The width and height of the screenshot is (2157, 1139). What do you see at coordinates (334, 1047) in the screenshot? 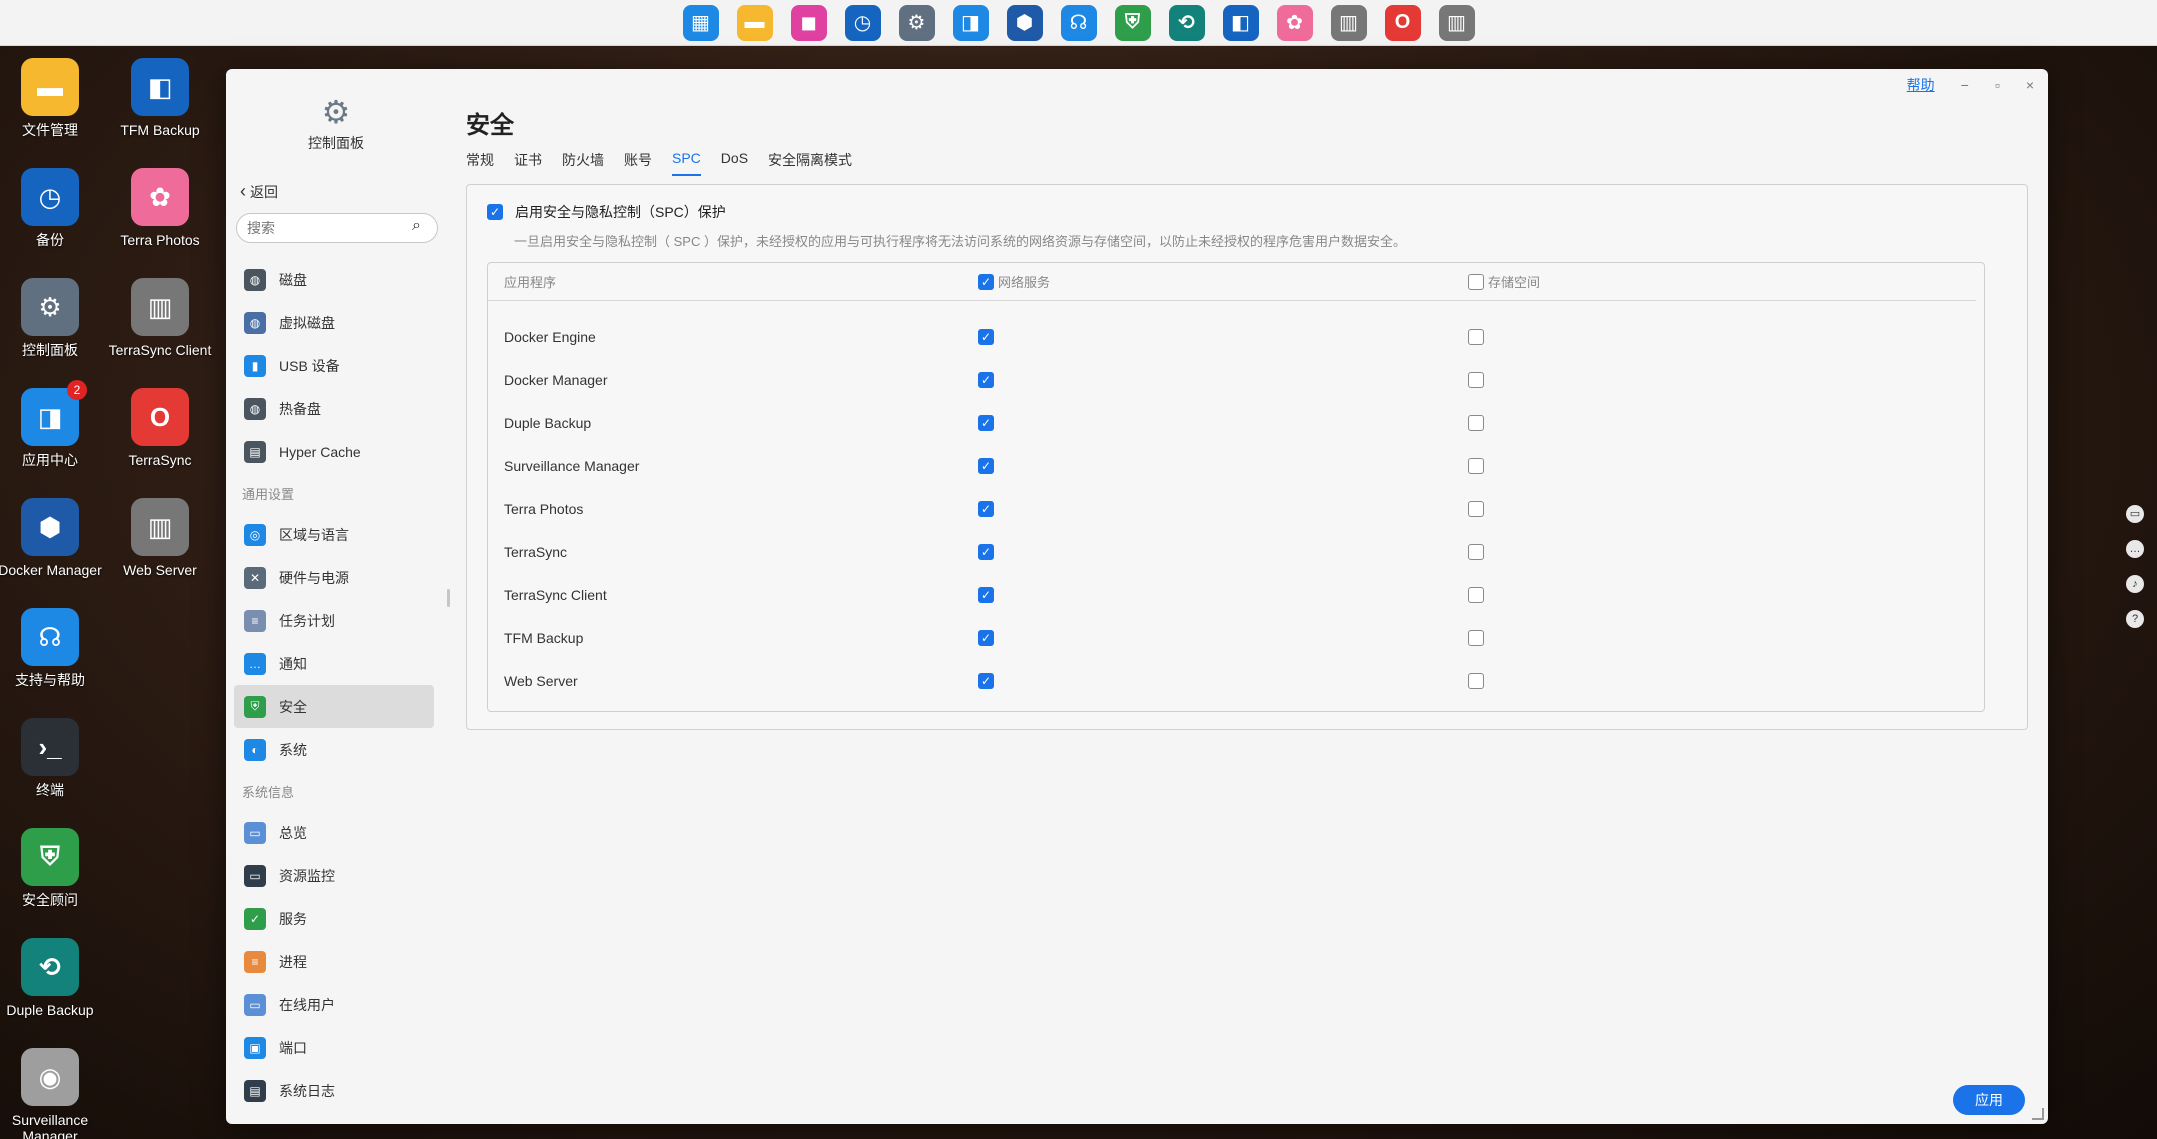
I see `sidebar-item-ports: ▣ 端口` at bounding box center [334, 1047].